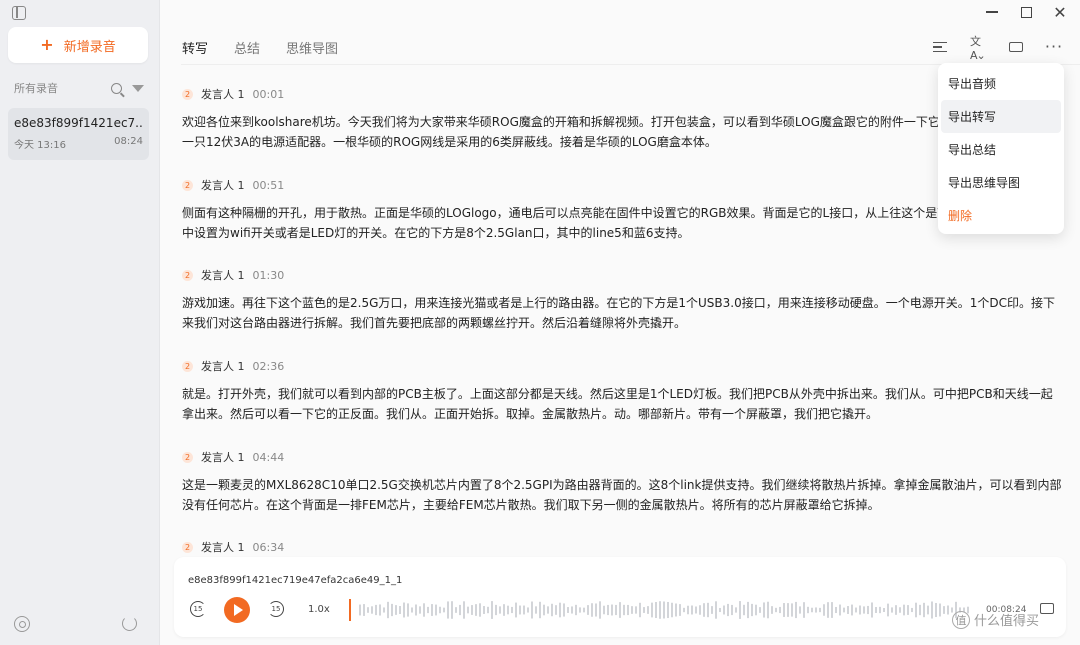  I want to click on segment-time: 06:34, so click(269, 547).